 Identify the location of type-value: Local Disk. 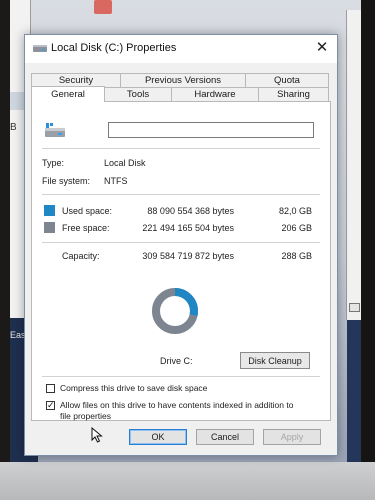
(125, 163).